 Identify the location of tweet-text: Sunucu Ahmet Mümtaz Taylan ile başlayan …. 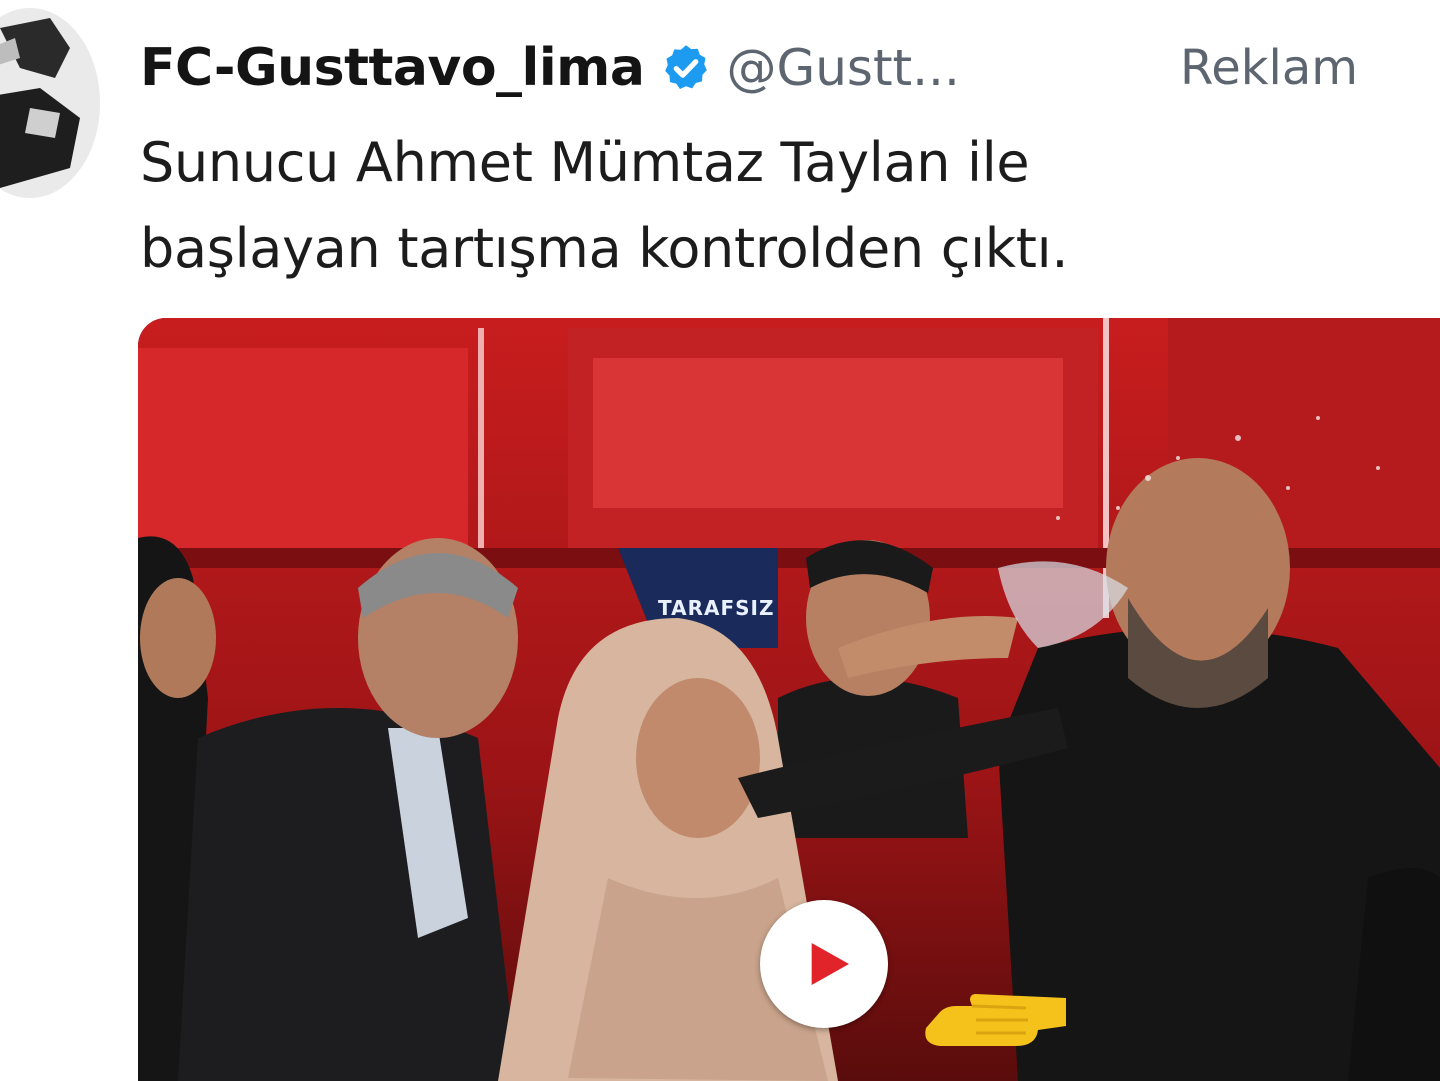
(770, 206).